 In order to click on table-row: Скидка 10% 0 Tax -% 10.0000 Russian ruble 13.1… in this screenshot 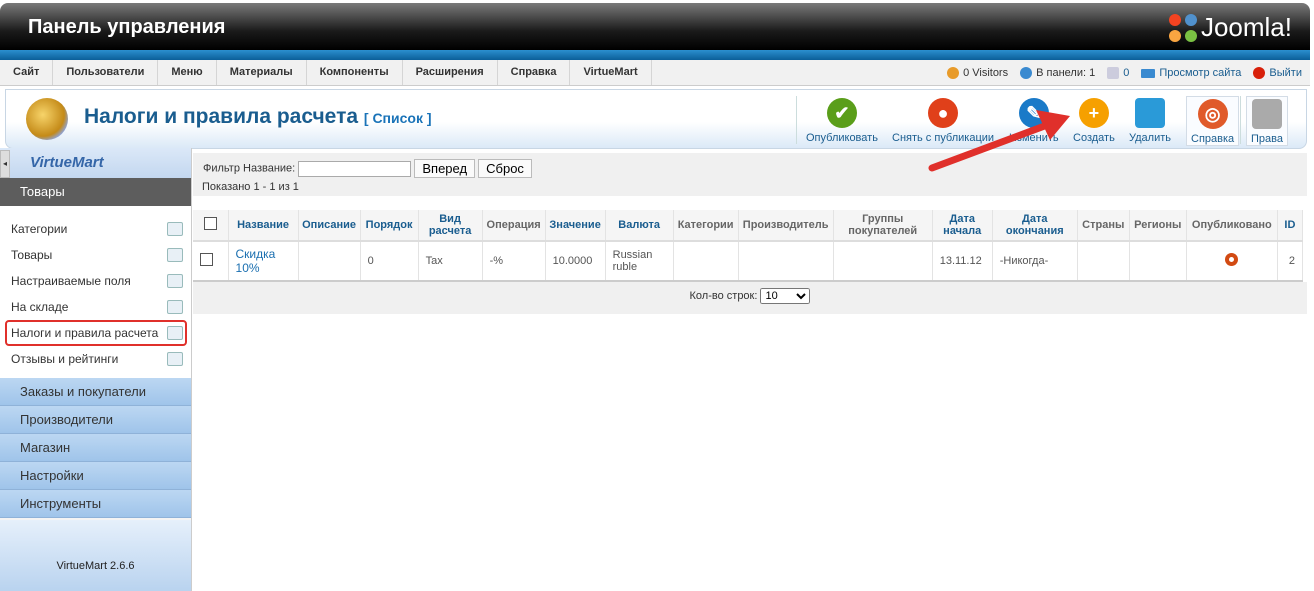, I will do `click(748, 261)`.